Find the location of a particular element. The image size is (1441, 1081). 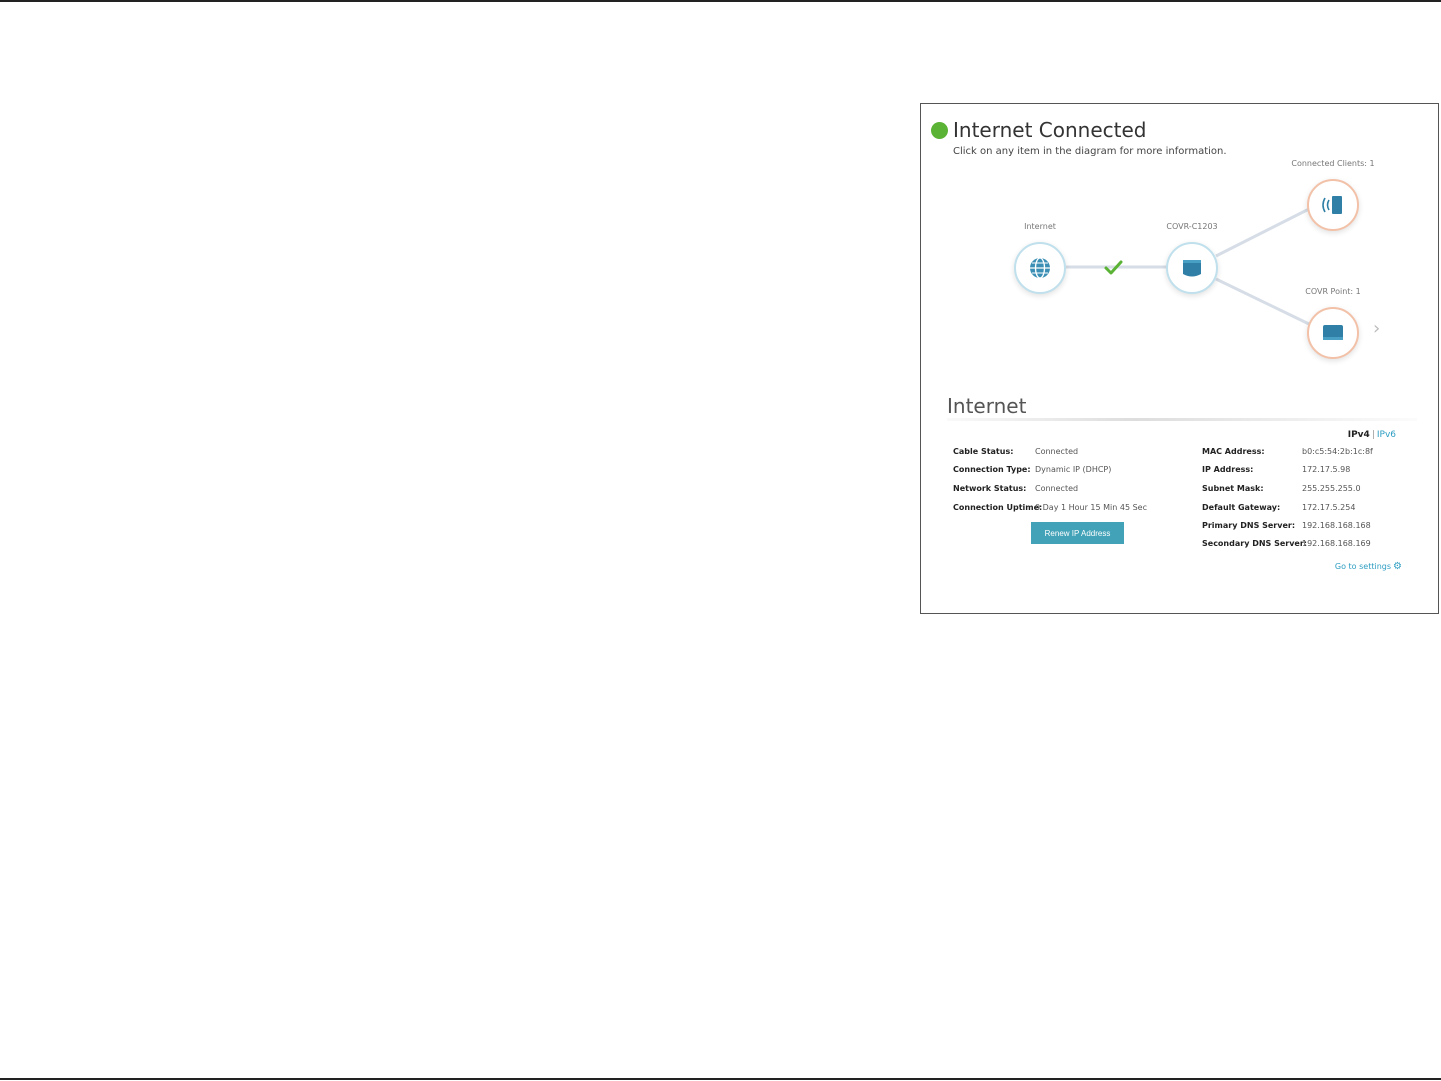

covr-point-node is located at coordinates (1333, 333).